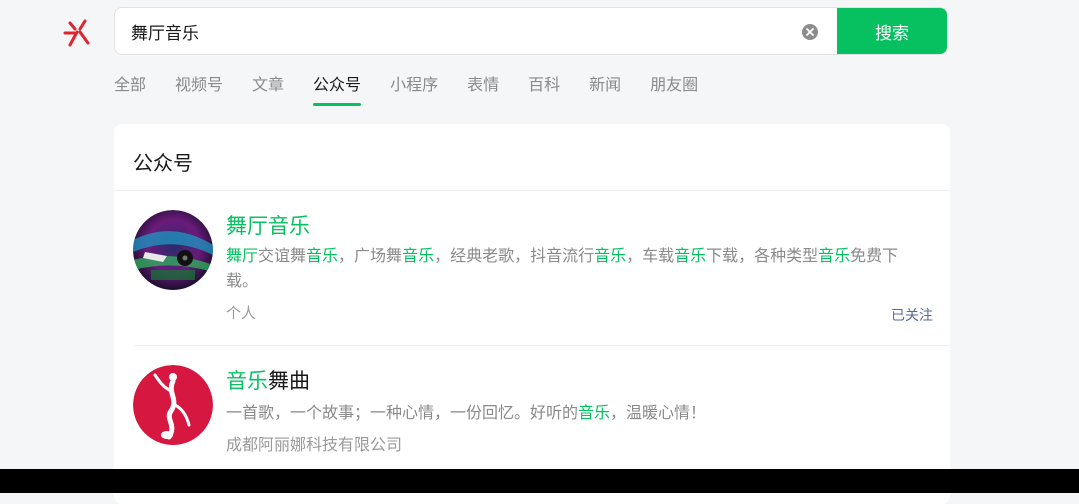  I want to click on filter-tabs: 全部 视频号 文章 公众号 小程序 表情 百科 新闻 朋友圈, so click(420, 89).